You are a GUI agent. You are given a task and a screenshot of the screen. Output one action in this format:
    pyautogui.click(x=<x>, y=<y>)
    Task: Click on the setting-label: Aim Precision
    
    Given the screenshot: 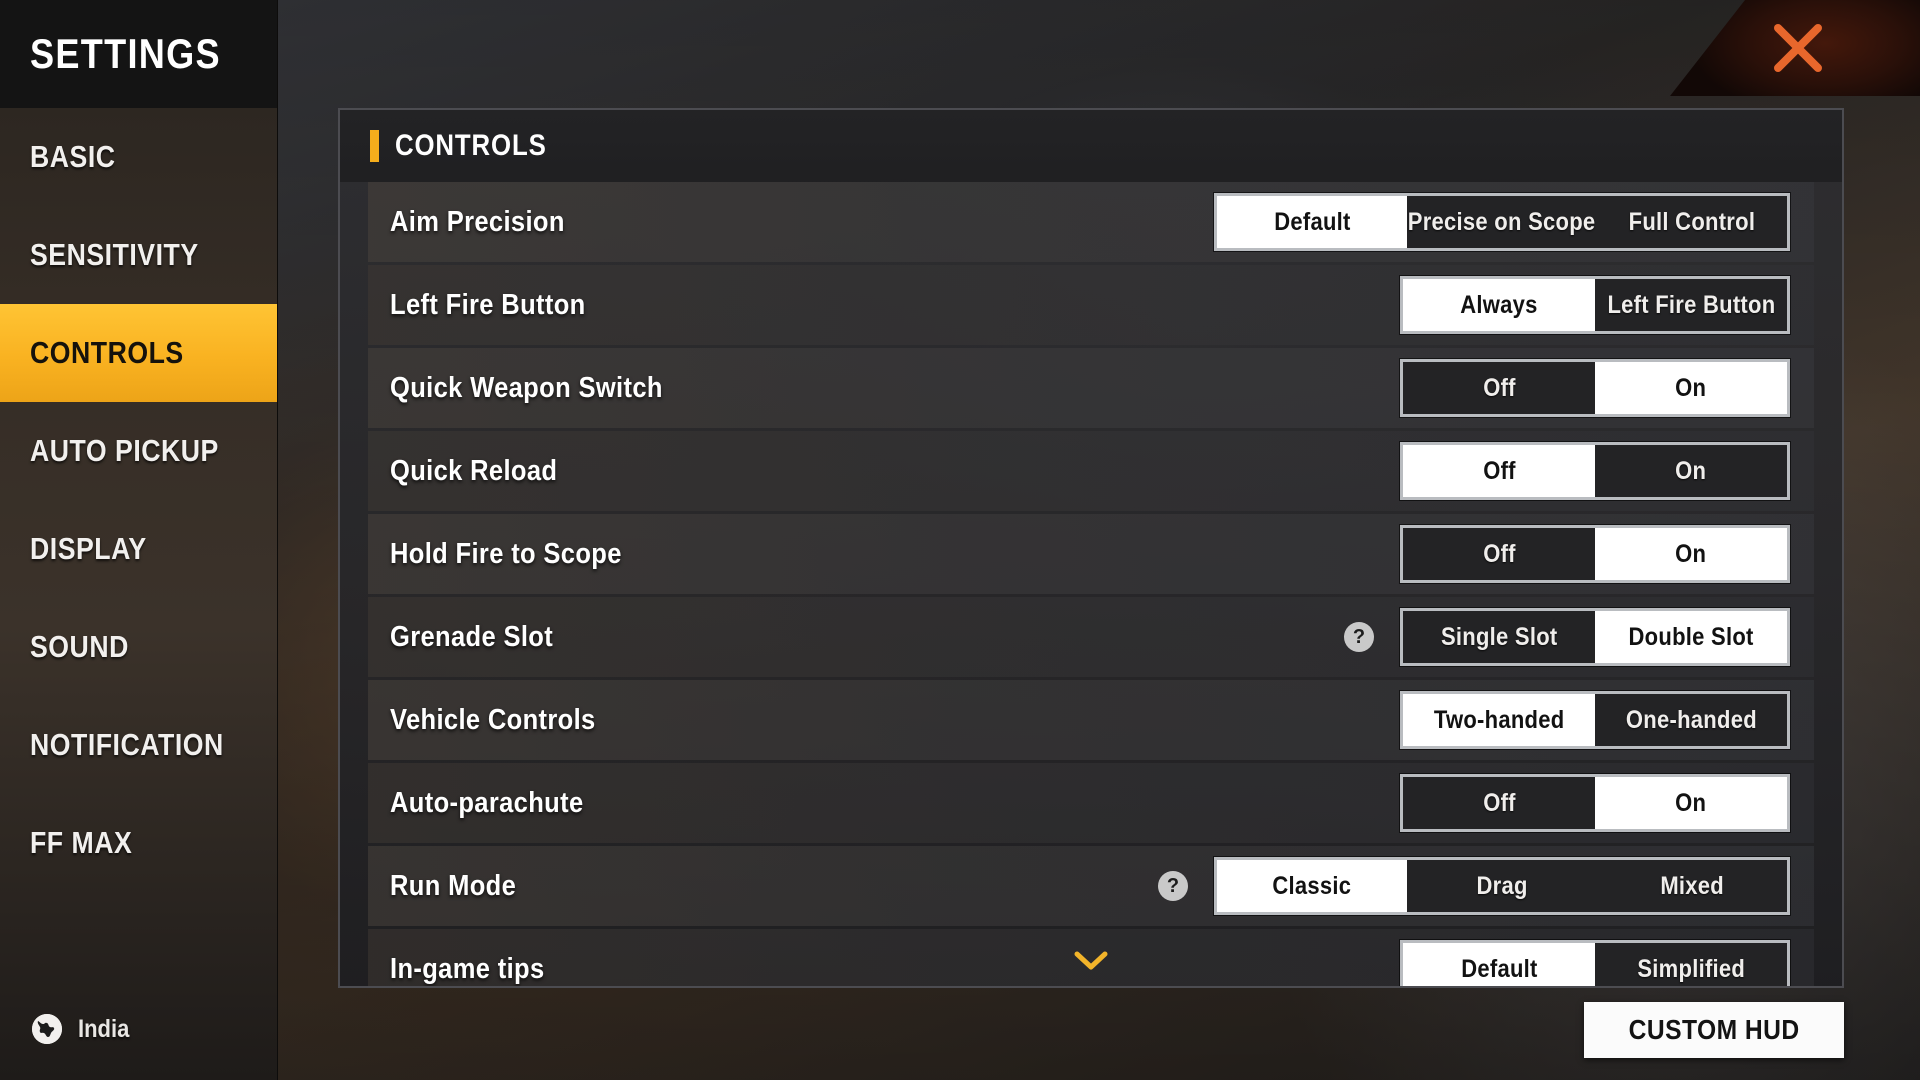 What is the action you would take?
    pyautogui.click(x=477, y=221)
    